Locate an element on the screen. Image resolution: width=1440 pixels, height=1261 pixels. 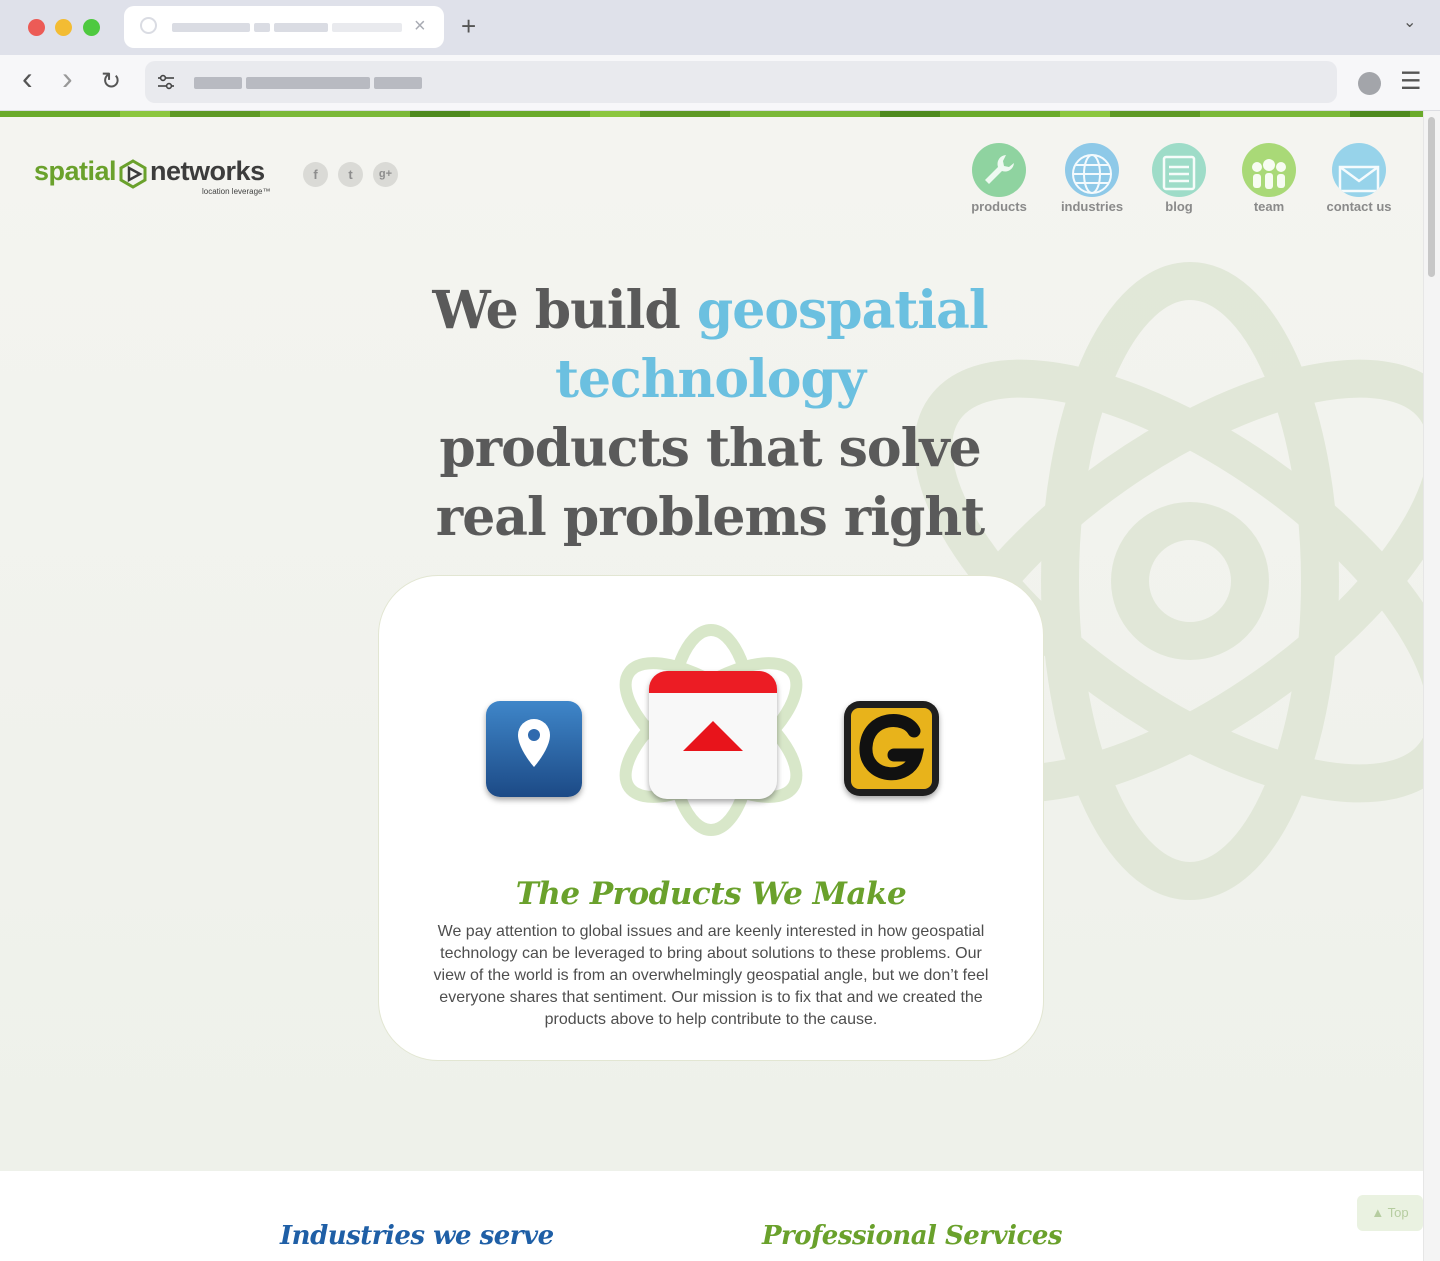
maximize-window-button is located at coordinates (91, 27).